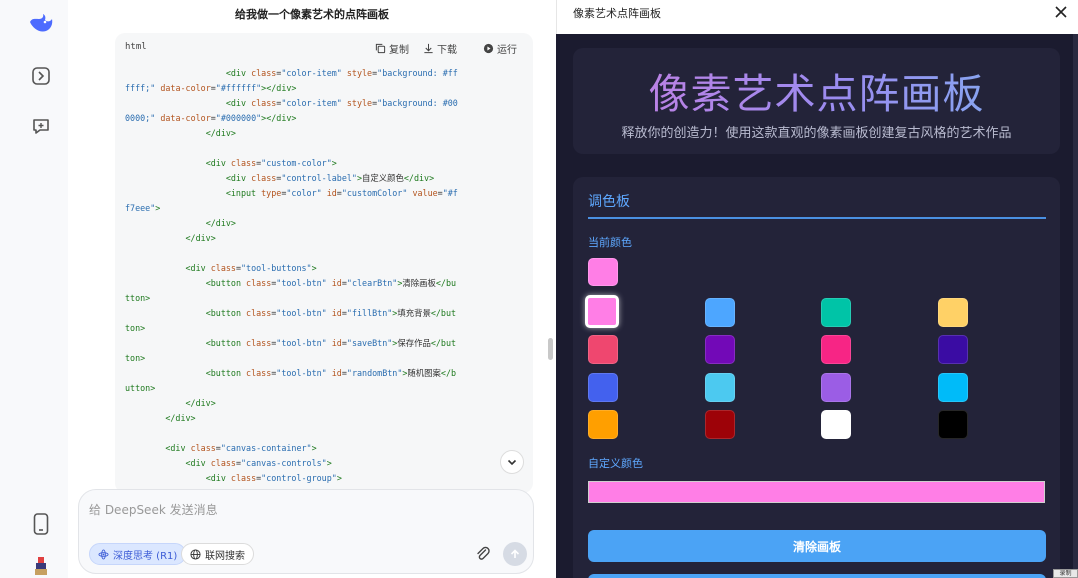 The image size is (1078, 578). What do you see at coordinates (41, 524) in the screenshot?
I see `mobile-app-icon` at bounding box center [41, 524].